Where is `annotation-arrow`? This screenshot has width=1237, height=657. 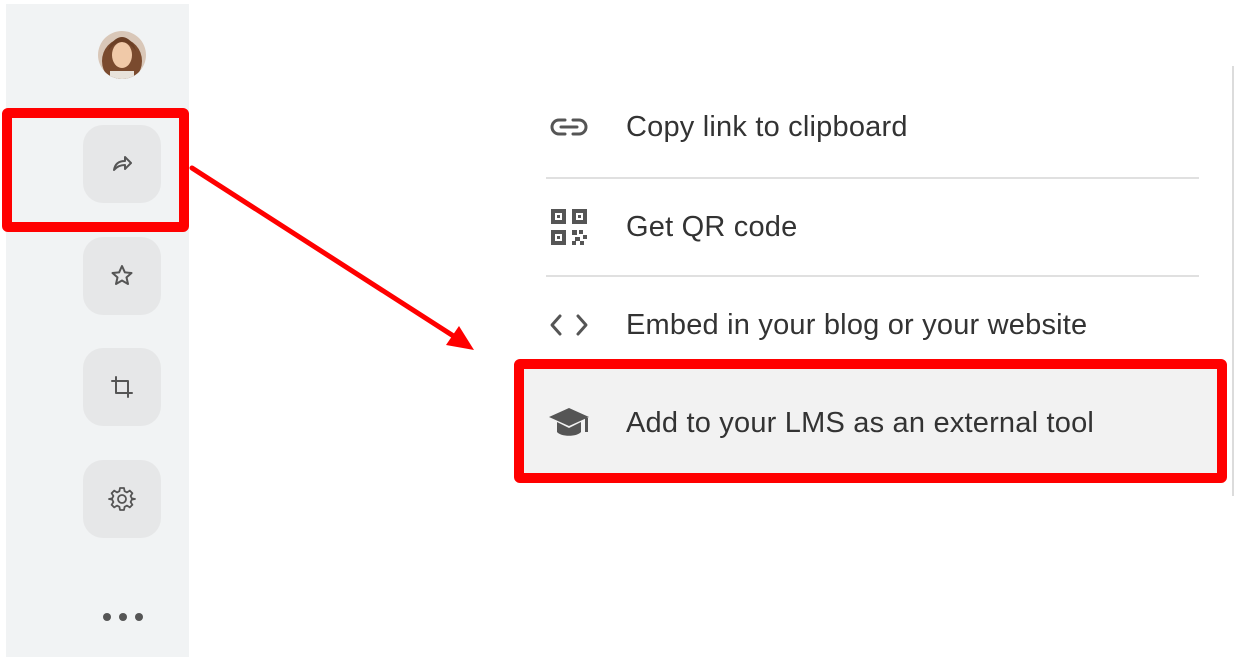
annotation-arrow is located at coordinates (331, 257).